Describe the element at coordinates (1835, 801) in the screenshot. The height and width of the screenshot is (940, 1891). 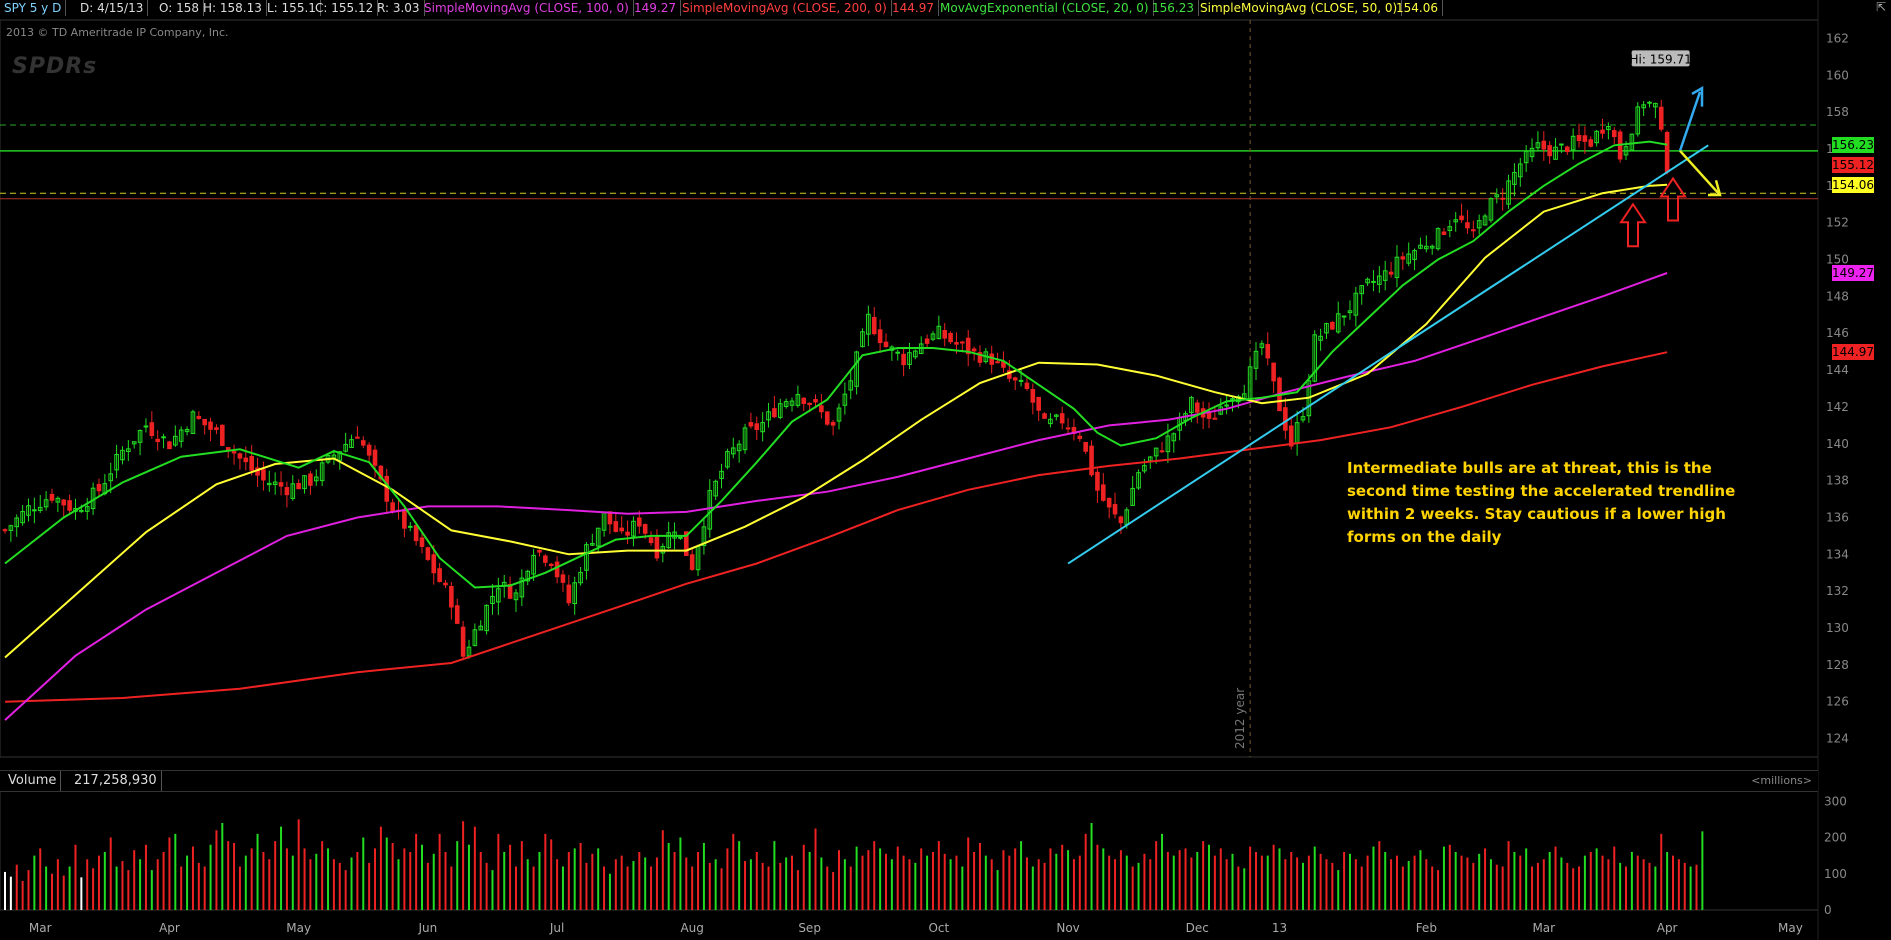
I see `volume-tick-label: 300` at that location.